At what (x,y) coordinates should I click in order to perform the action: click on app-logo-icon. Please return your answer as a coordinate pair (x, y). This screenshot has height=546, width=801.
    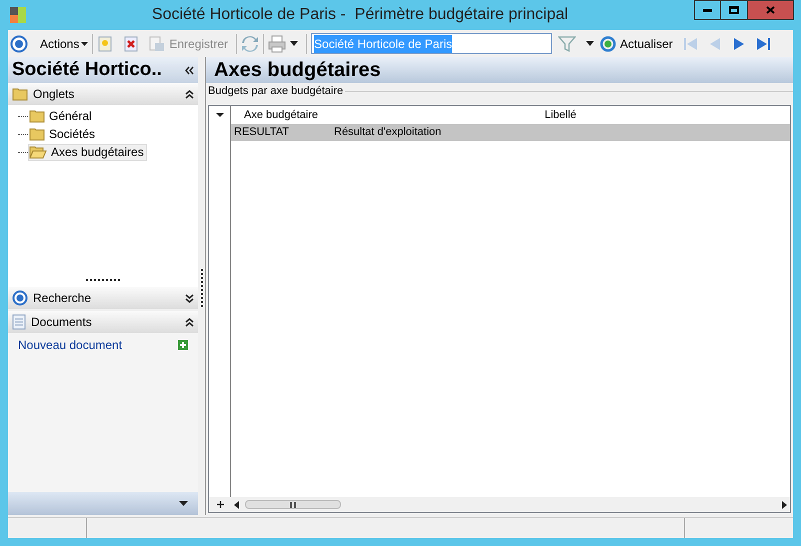
    Looking at the image, I should click on (18, 15).